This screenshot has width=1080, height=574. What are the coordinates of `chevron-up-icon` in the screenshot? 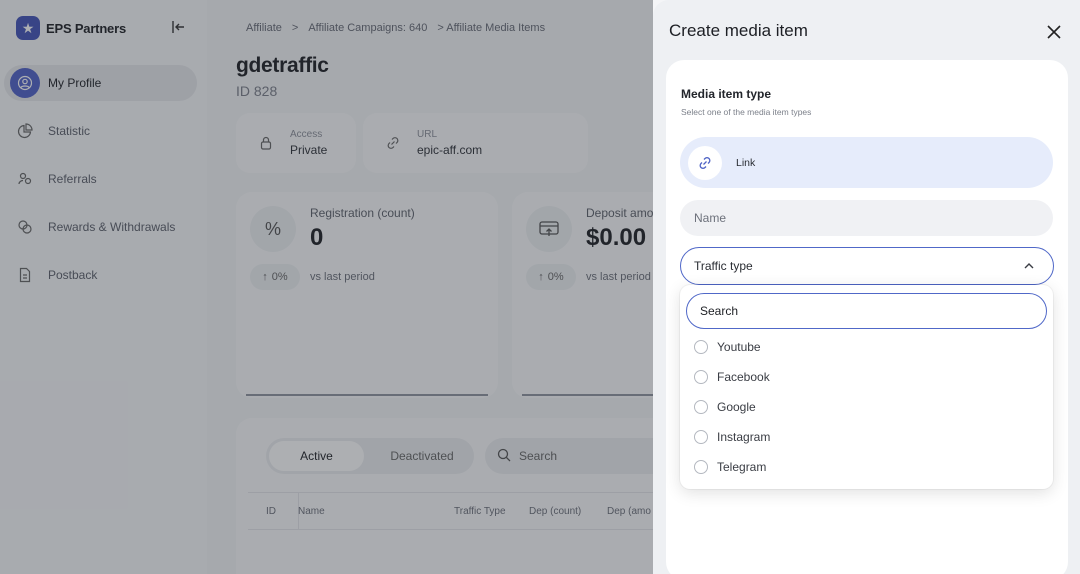 It's located at (1029, 266).